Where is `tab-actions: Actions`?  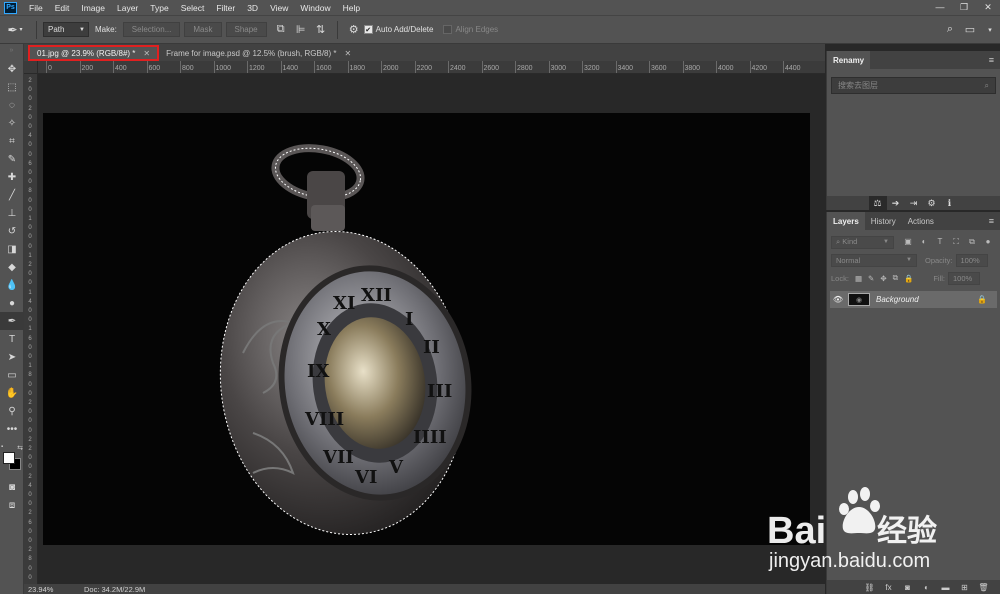 tab-actions: Actions is located at coordinates (921, 221).